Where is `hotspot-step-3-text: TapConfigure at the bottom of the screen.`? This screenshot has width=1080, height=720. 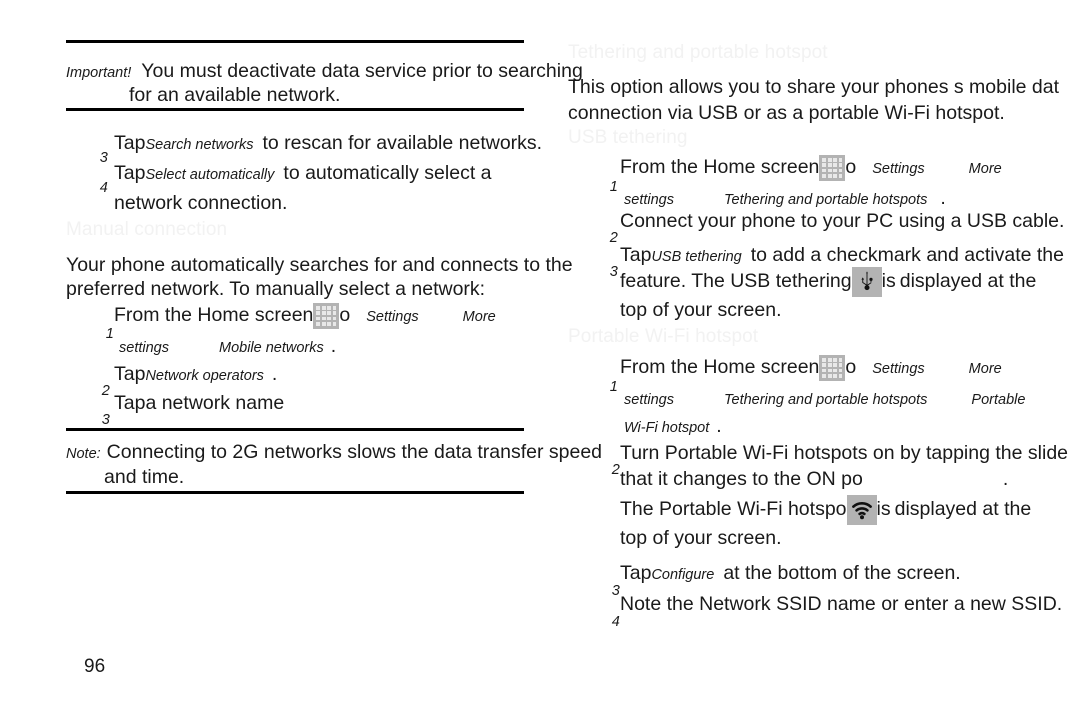
hotspot-step-3-text: TapConfigure at the bottom of the screen. is located at coordinates (790, 574).